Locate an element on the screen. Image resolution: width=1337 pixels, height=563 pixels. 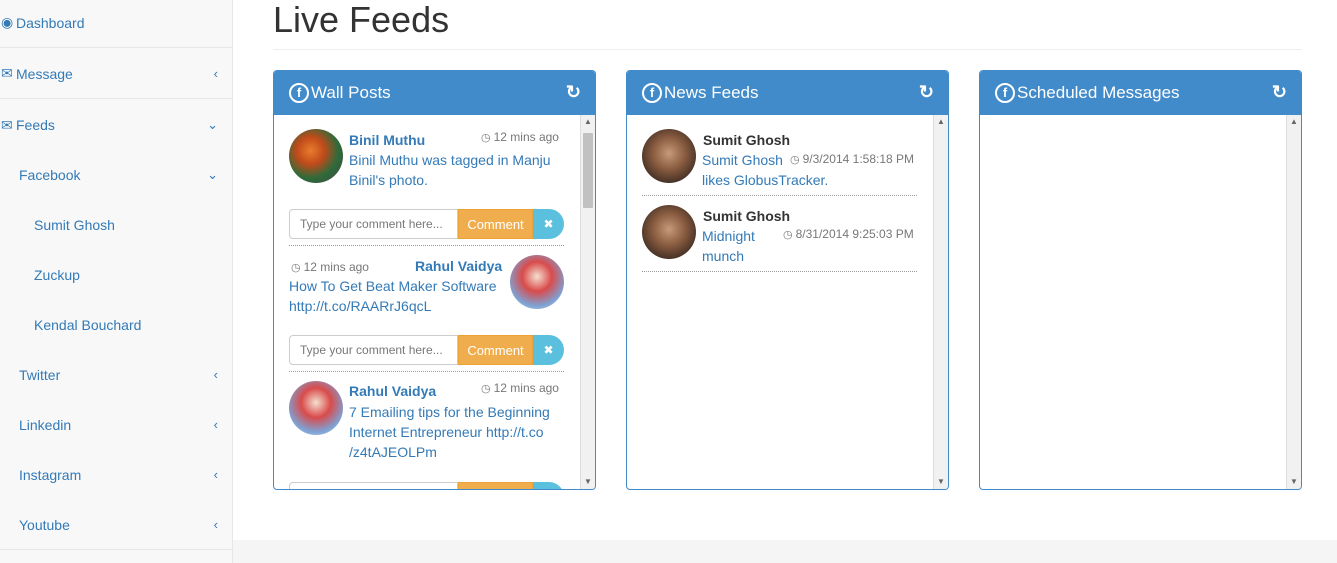
panel-header: f Wall Posts ↻ is located at coordinates (434, 93).